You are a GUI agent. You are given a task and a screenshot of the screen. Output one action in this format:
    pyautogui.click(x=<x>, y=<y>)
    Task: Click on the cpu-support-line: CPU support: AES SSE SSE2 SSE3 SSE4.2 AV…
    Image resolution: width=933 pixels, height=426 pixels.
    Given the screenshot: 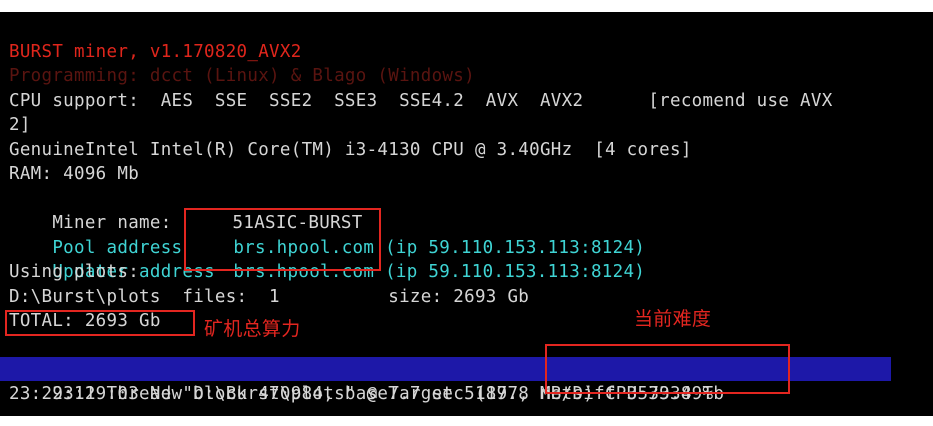 What is the action you would take?
    pyautogui.click(x=421, y=101)
    